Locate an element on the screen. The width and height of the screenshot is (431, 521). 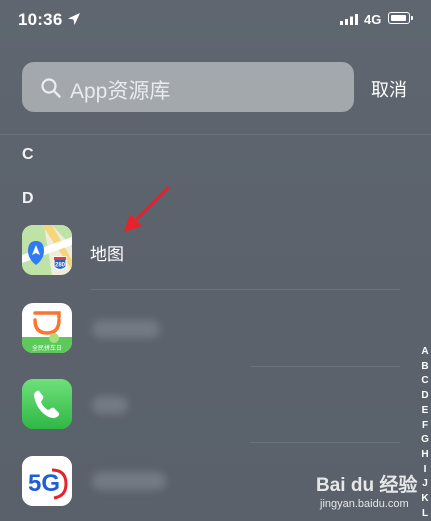
app-label-maps: 地图 is located at coordinates (107, 252).